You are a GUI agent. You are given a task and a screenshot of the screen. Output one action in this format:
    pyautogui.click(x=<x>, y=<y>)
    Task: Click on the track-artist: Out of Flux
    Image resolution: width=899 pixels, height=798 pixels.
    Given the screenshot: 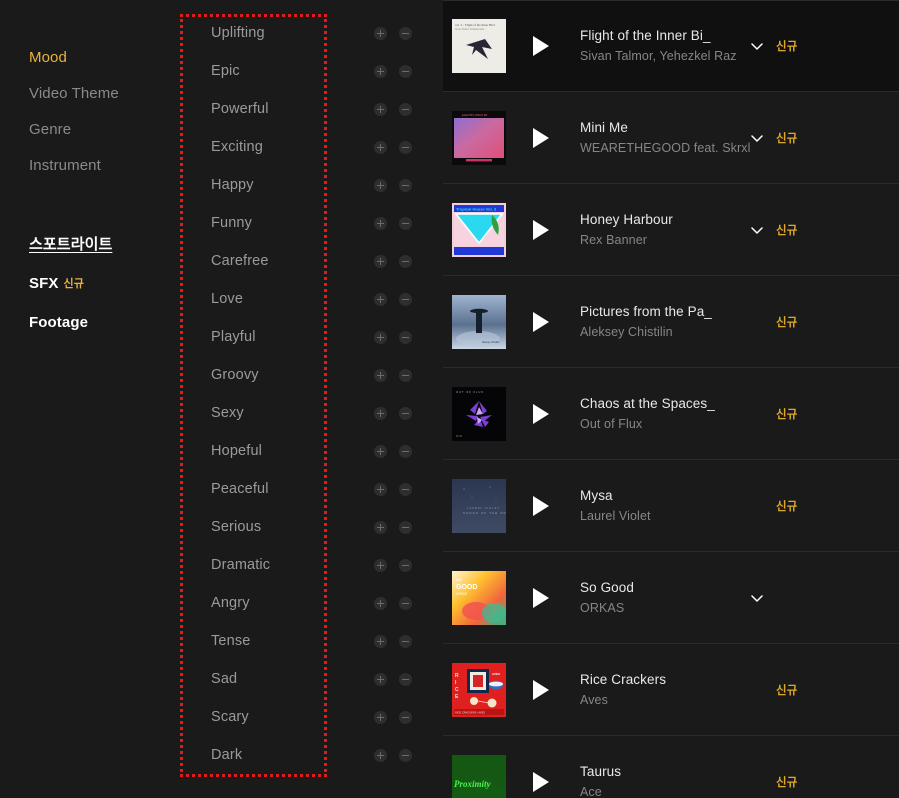 What is the action you would take?
    pyautogui.click(x=665, y=424)
    